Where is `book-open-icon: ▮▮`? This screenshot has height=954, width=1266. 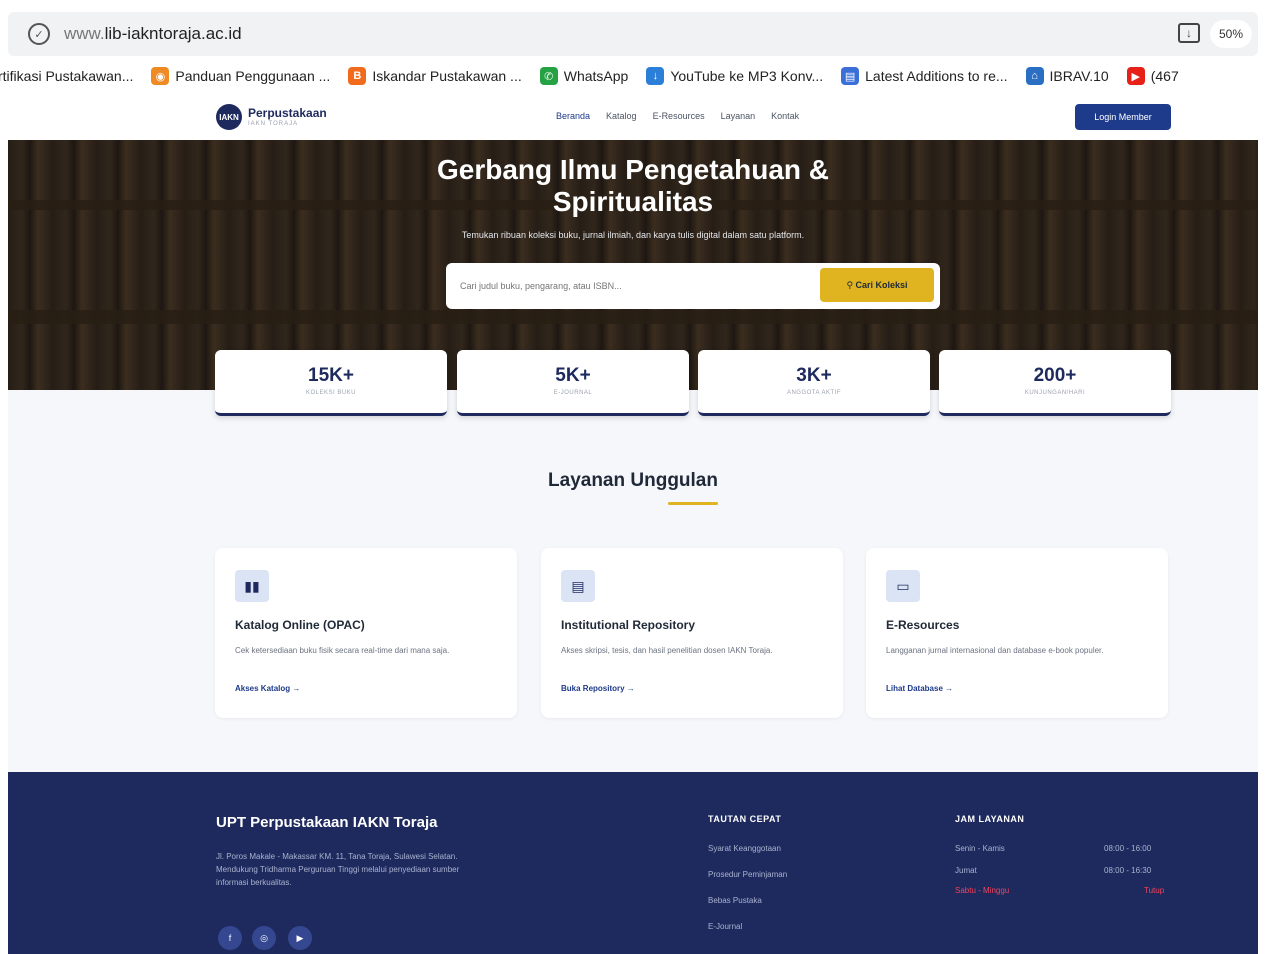
book-open-icon: ▮▮ is located at coordinates (252, 586).